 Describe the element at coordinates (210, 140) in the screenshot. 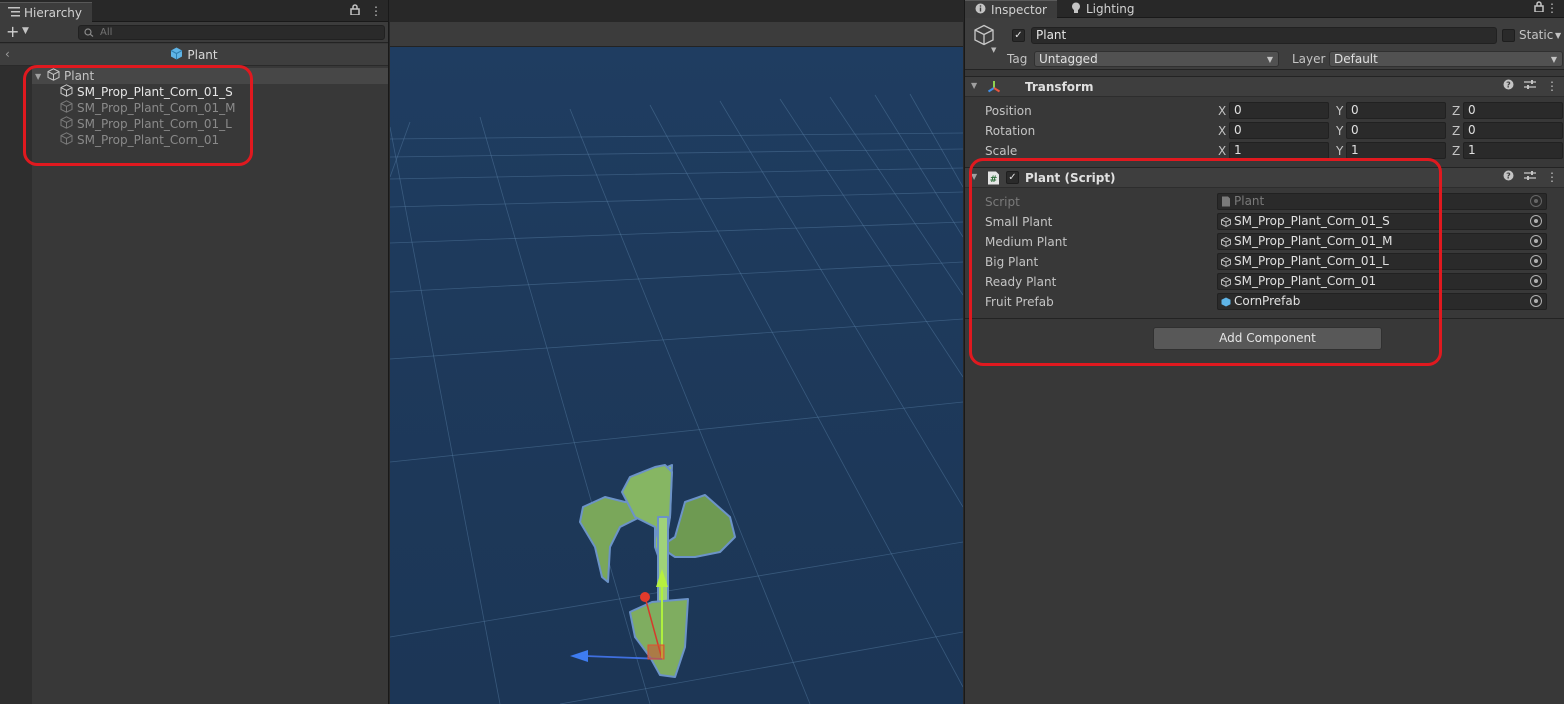

I see `tree-item: SM_Prop_Plant_Corn_01` at that location.